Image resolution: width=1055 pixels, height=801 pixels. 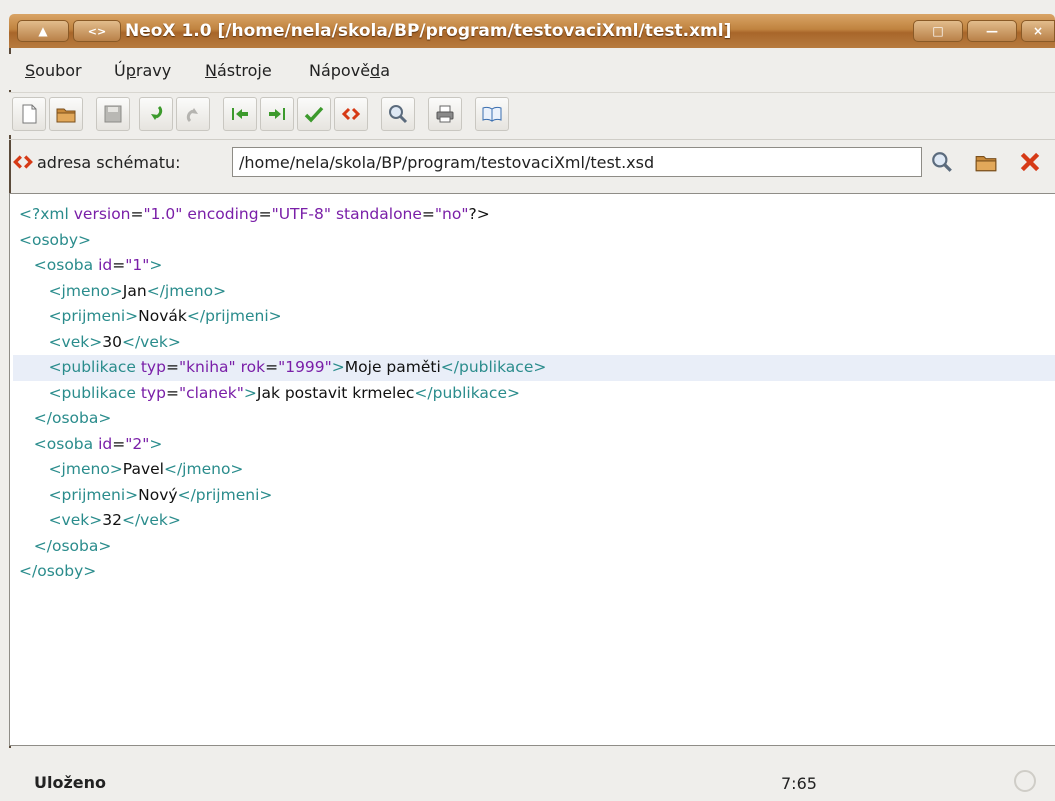 What do you see at coordinates (85, 290) in the screenshot?
I see `code-token: <jmeno>` at bounding box center [85, 290].